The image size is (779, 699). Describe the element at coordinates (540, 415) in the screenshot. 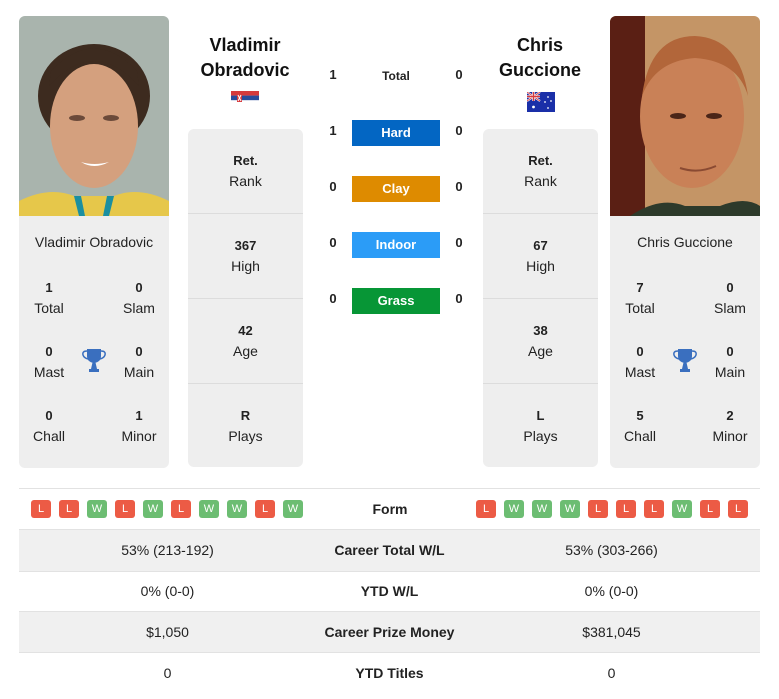

I see `info-value: L` at that location.